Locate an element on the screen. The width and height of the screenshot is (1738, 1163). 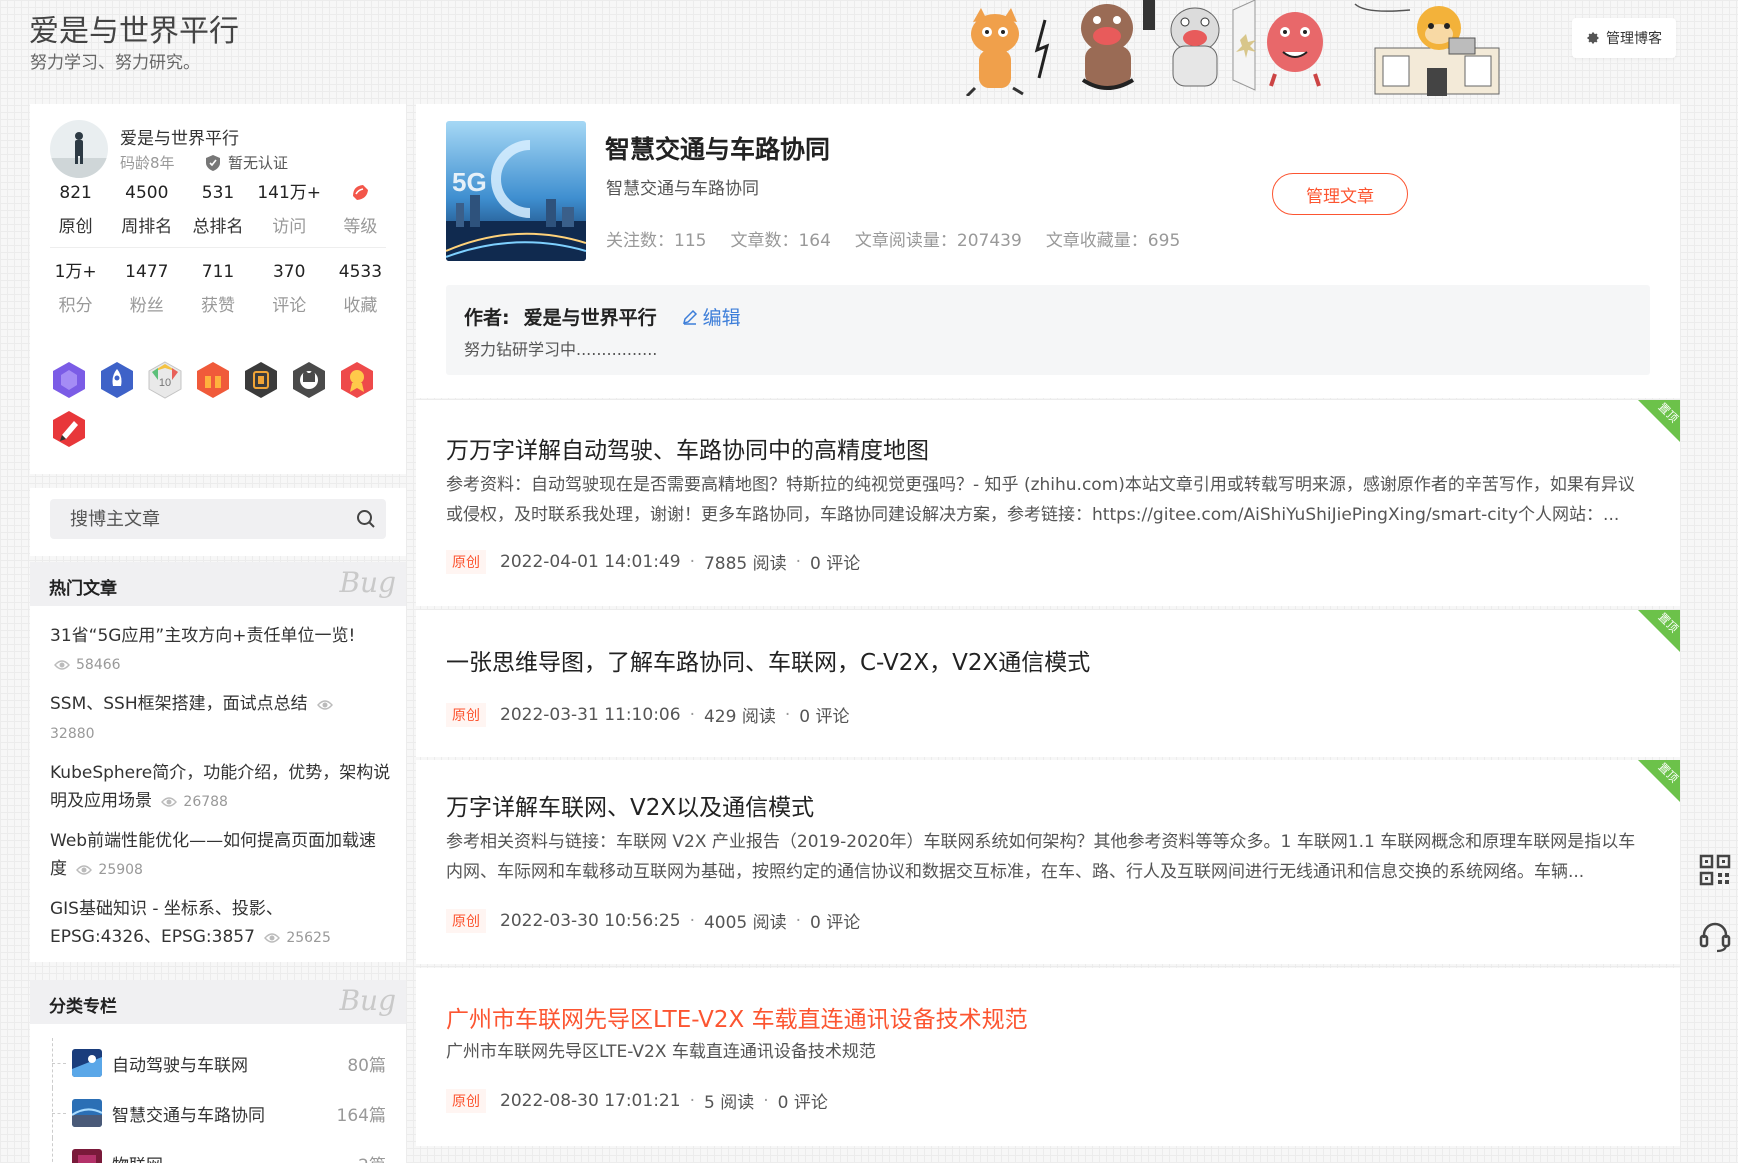
code-age: 码龄8年 is located at coordinates (147, 163).